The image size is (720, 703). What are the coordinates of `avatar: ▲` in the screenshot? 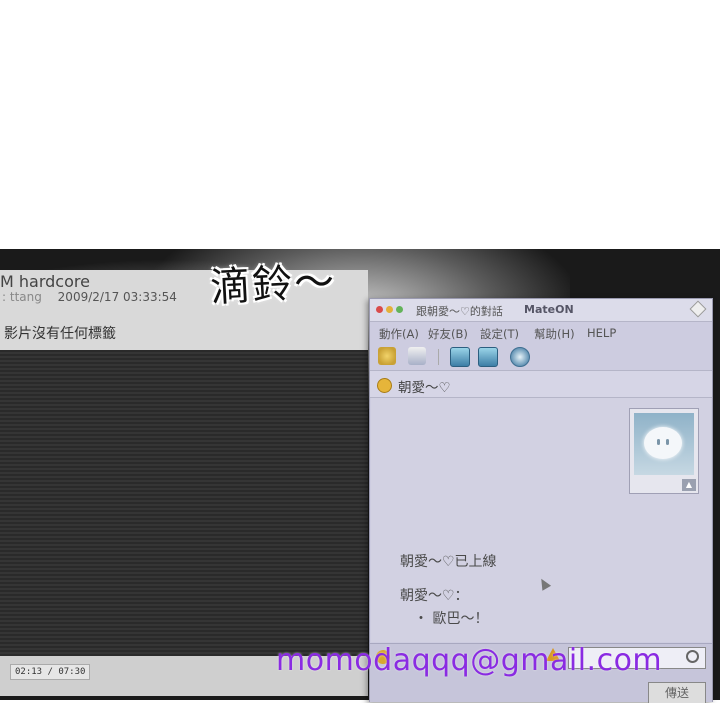 It's located at (664, 451).